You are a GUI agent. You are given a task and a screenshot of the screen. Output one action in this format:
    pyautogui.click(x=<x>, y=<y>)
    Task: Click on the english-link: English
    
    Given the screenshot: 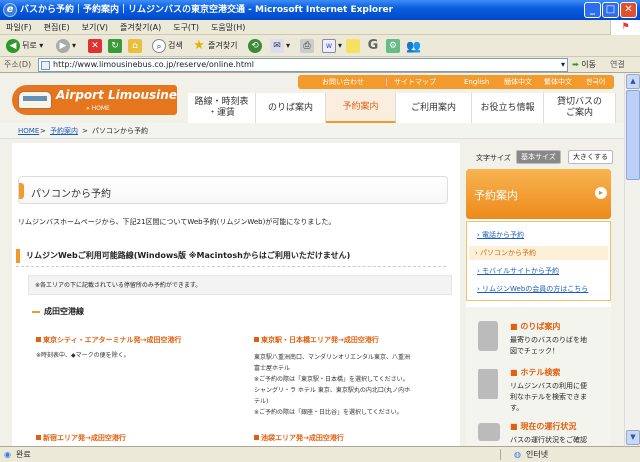 What is the action you would take?
    pyautogui.click(x=476, y=82)
    